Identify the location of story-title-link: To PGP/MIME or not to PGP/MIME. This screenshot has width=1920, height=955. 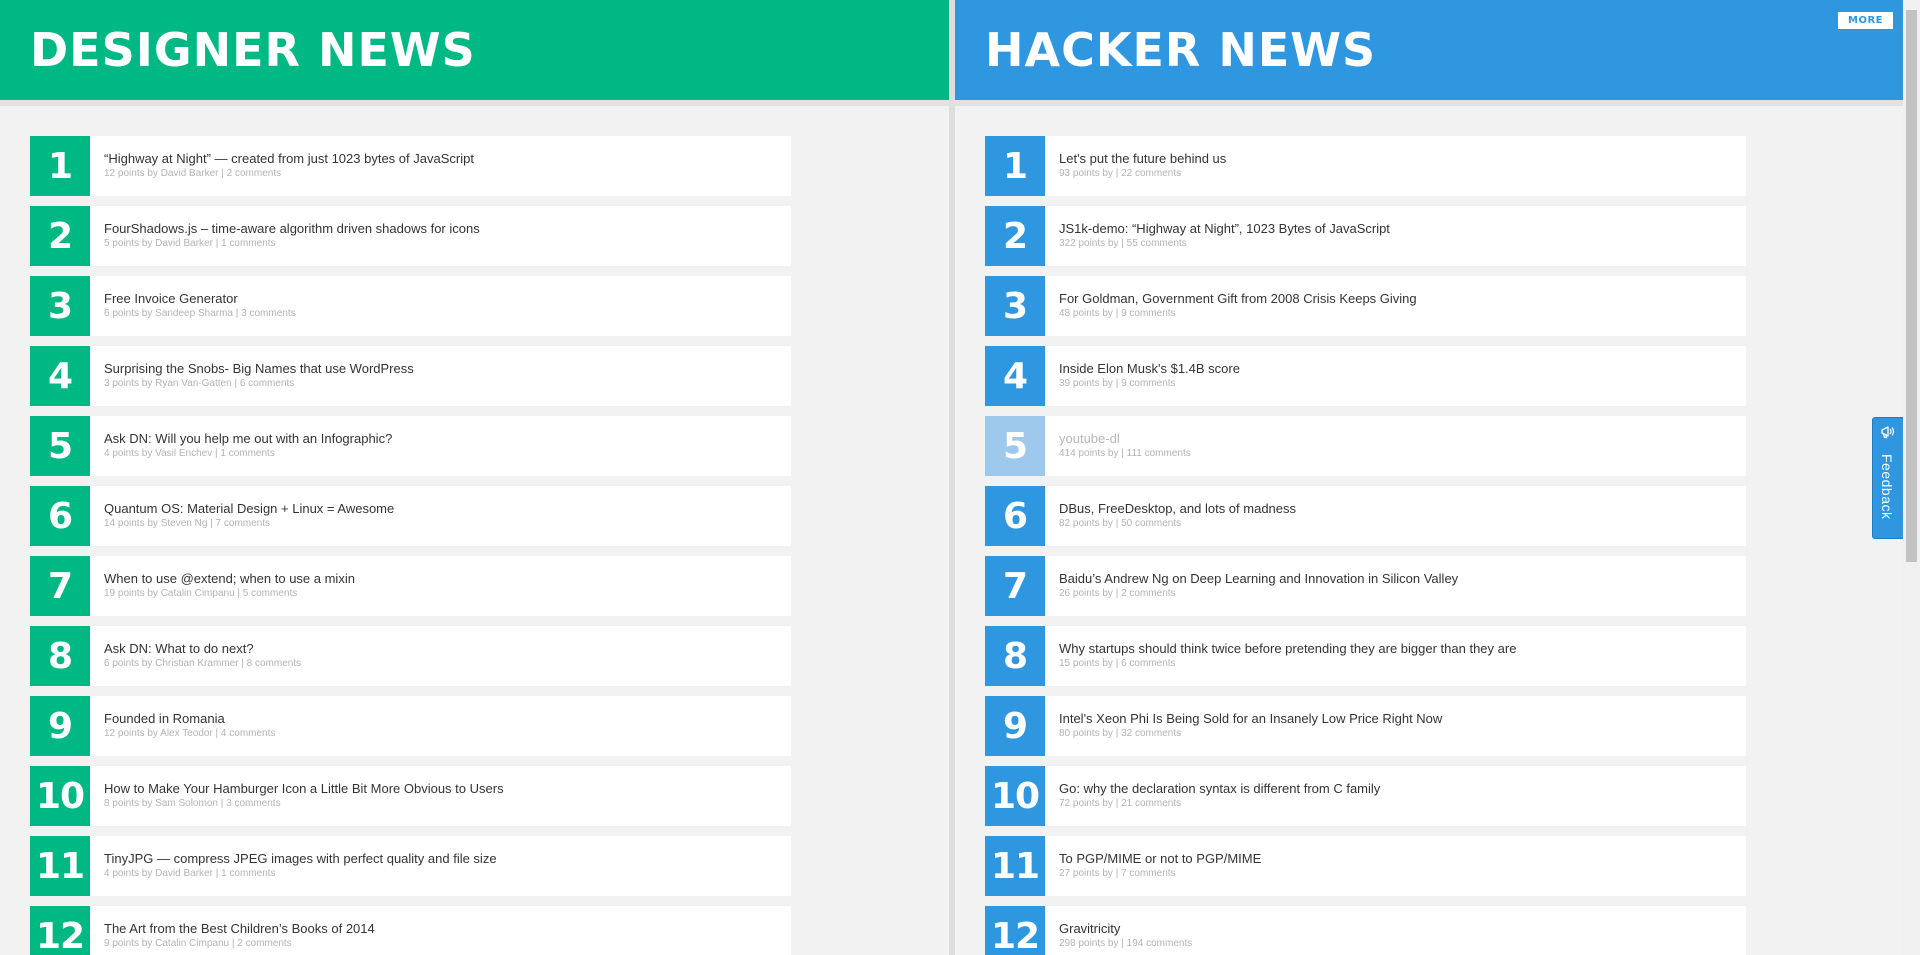
(1160, 859).